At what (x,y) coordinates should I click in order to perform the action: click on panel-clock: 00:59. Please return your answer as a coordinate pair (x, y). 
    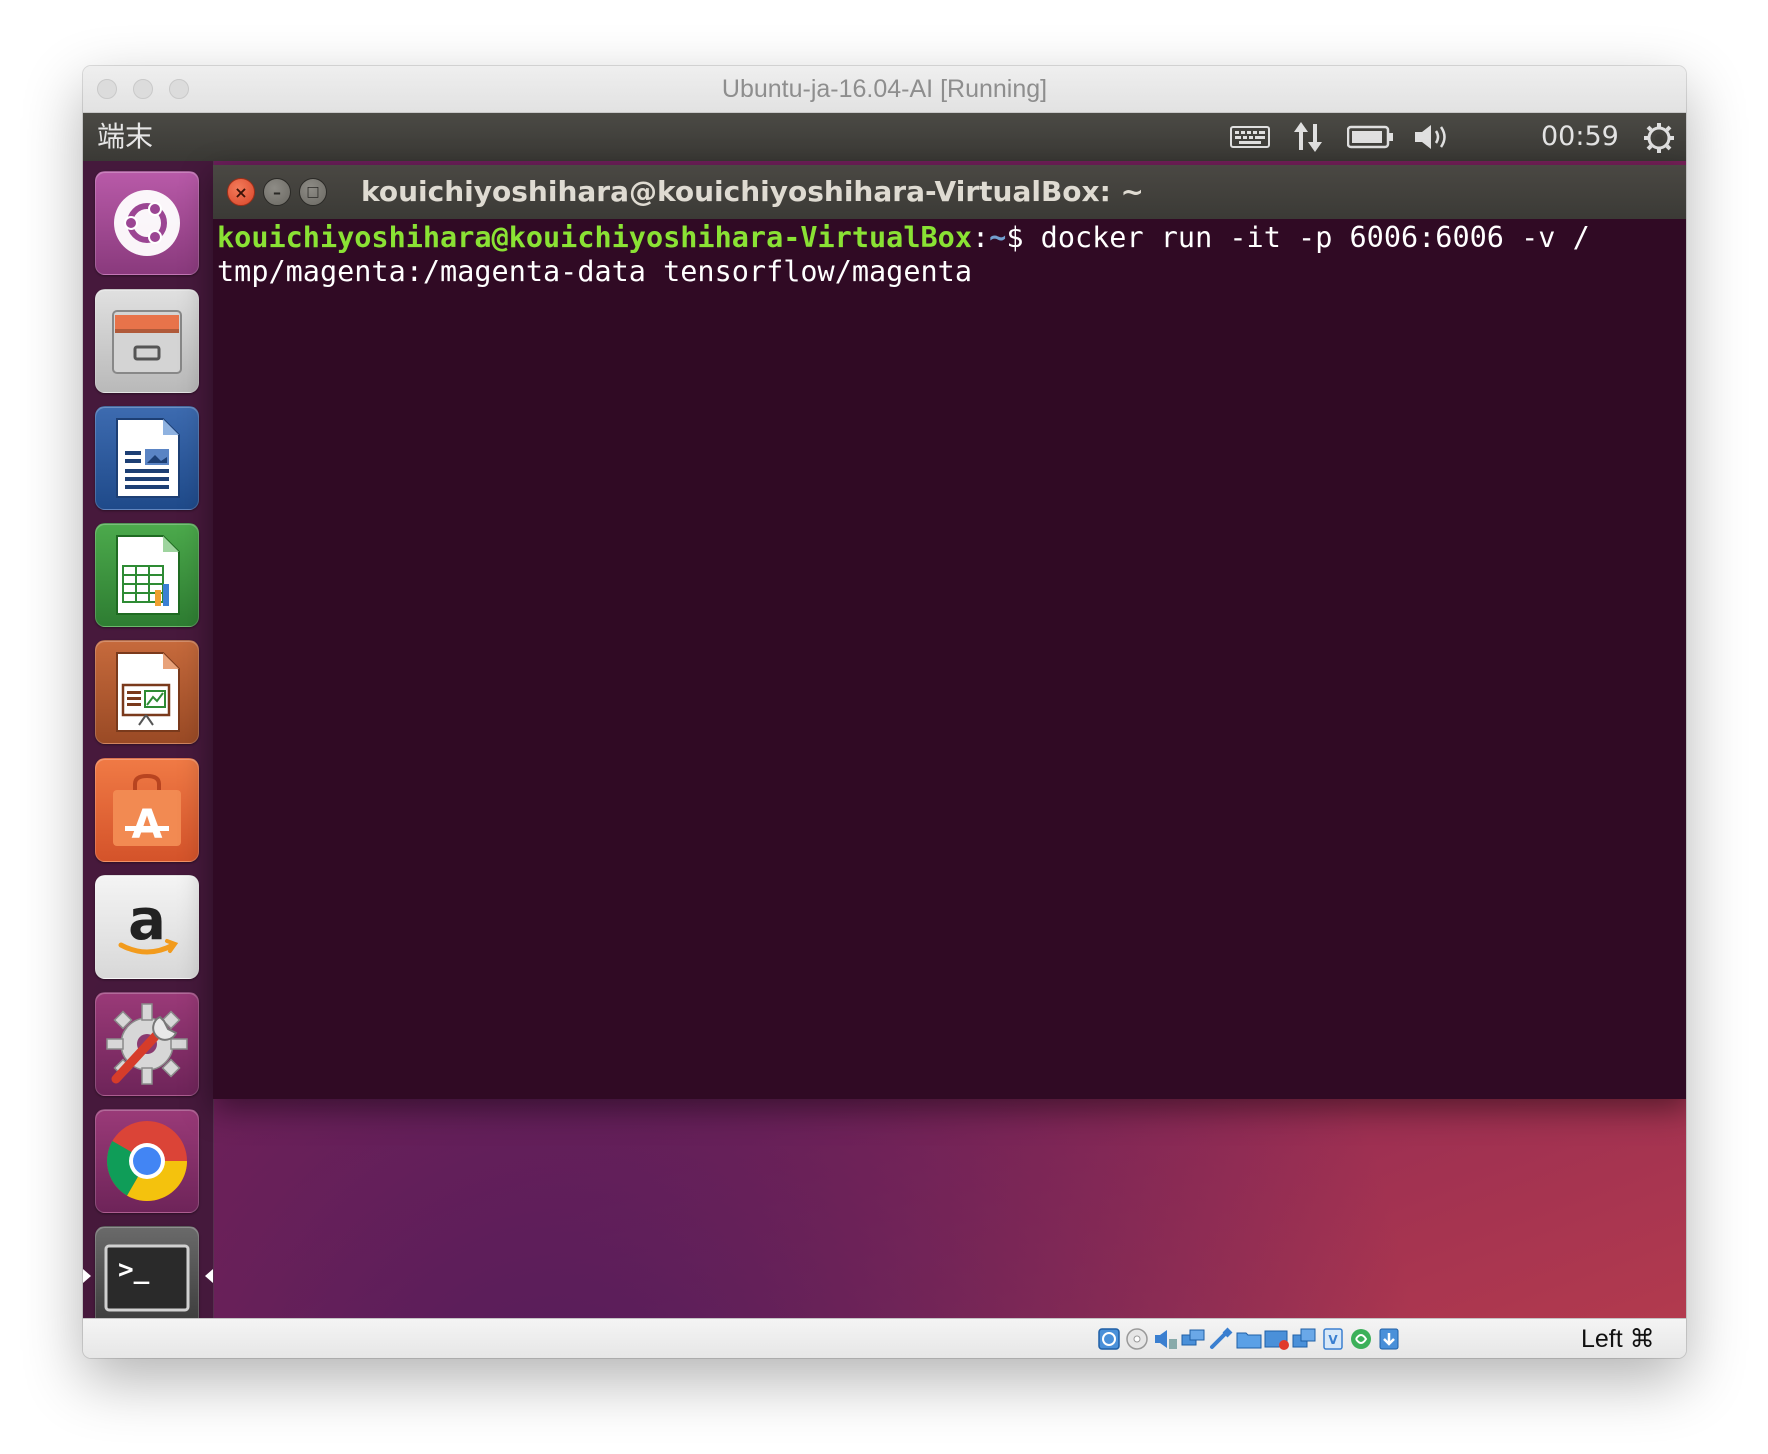
    Looking at the image, I should click on (1580, 137).